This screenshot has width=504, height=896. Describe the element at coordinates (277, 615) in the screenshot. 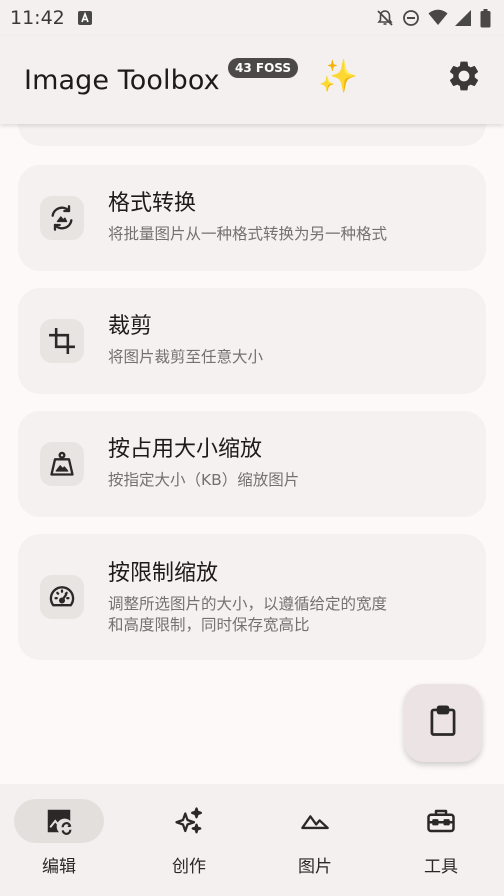

I see `tool-description: 调整所选图片的大小，以遵循给定的宽度 和高度限制，同时保存宽高比` at that location.